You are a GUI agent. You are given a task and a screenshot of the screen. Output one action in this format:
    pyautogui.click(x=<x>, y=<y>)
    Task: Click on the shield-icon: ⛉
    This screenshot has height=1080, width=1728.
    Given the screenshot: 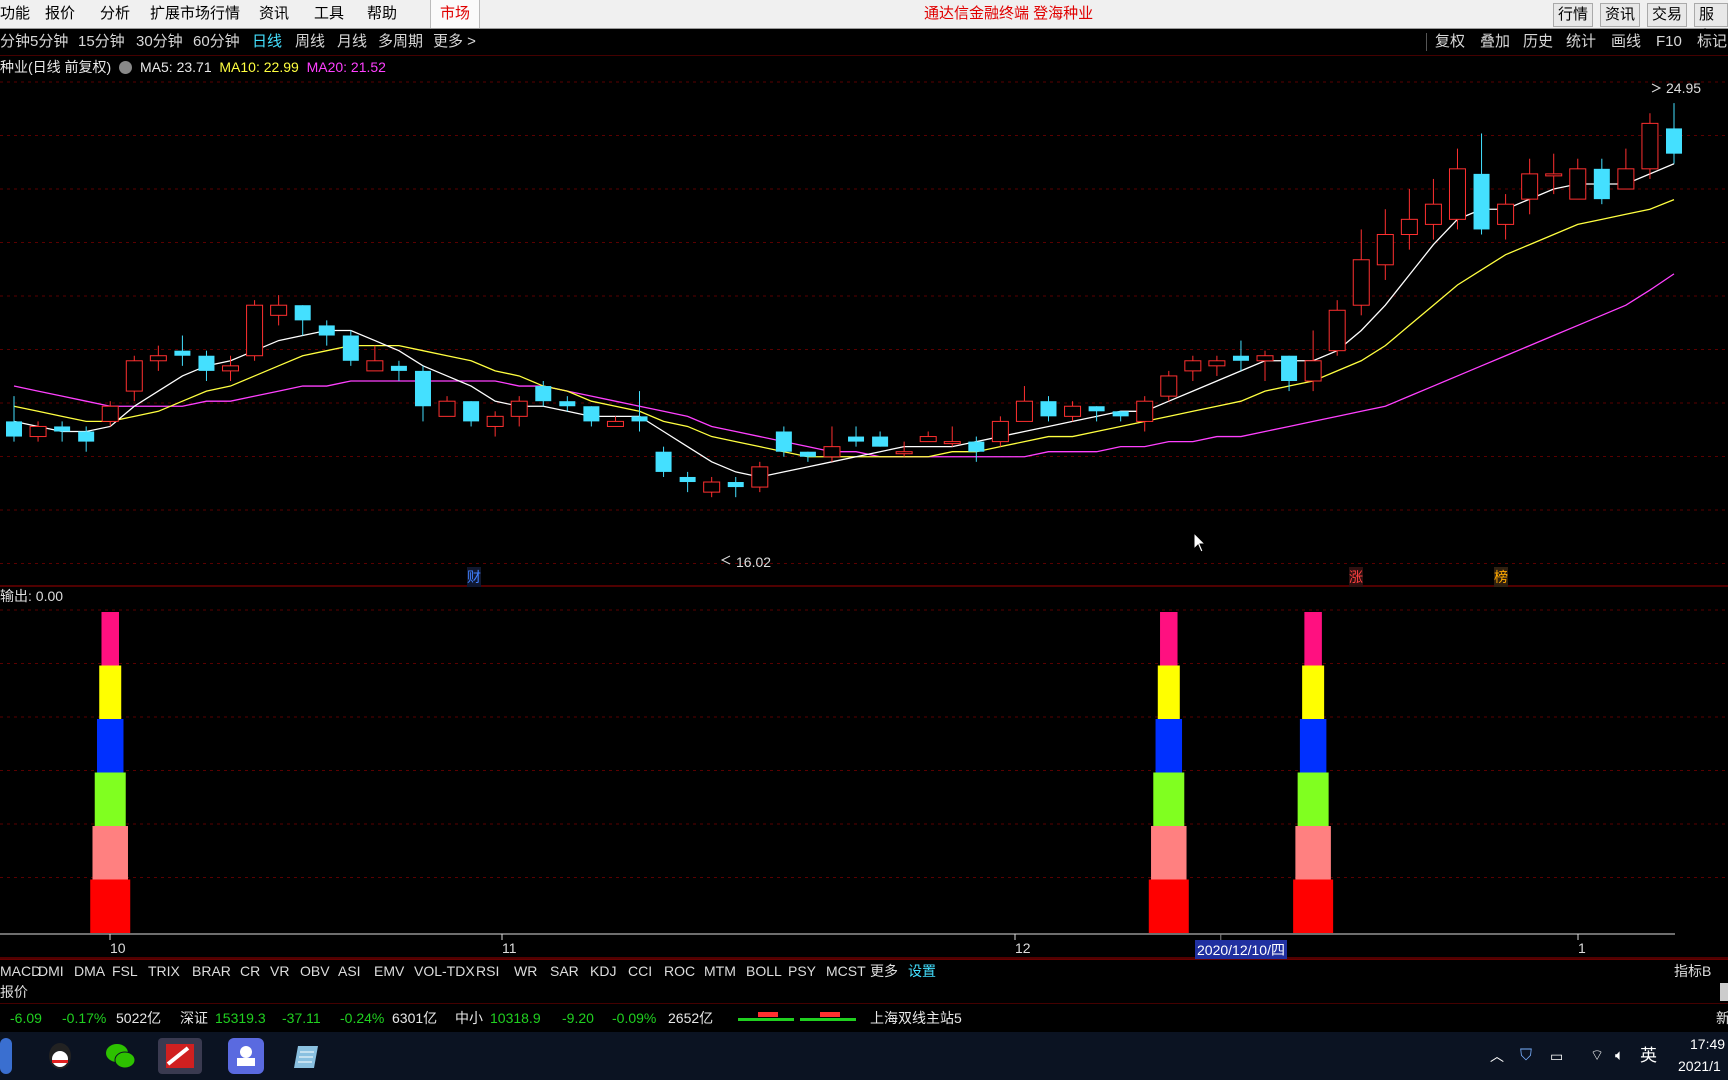 What is the action you would take?
    pyautogui.click(x=1526, y=1056)
    